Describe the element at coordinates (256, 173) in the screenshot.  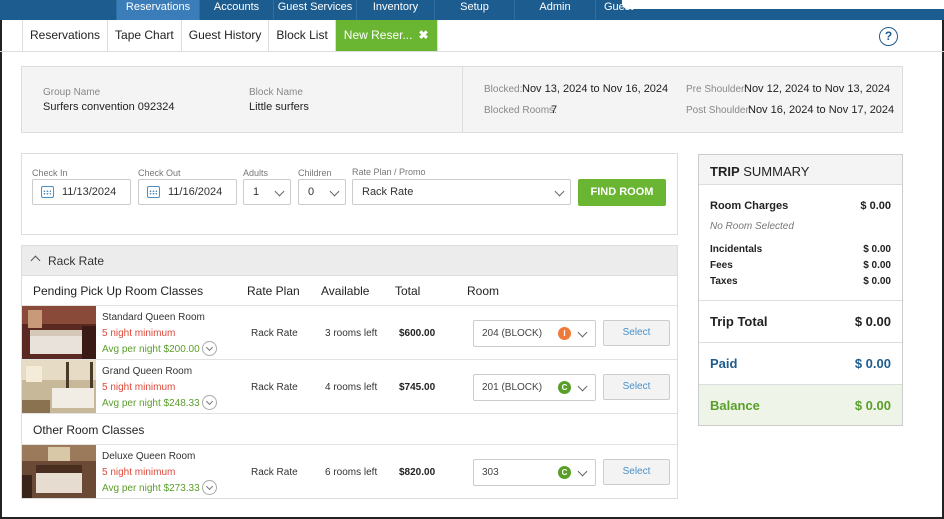
I see `adults-label: Adults` at that location.